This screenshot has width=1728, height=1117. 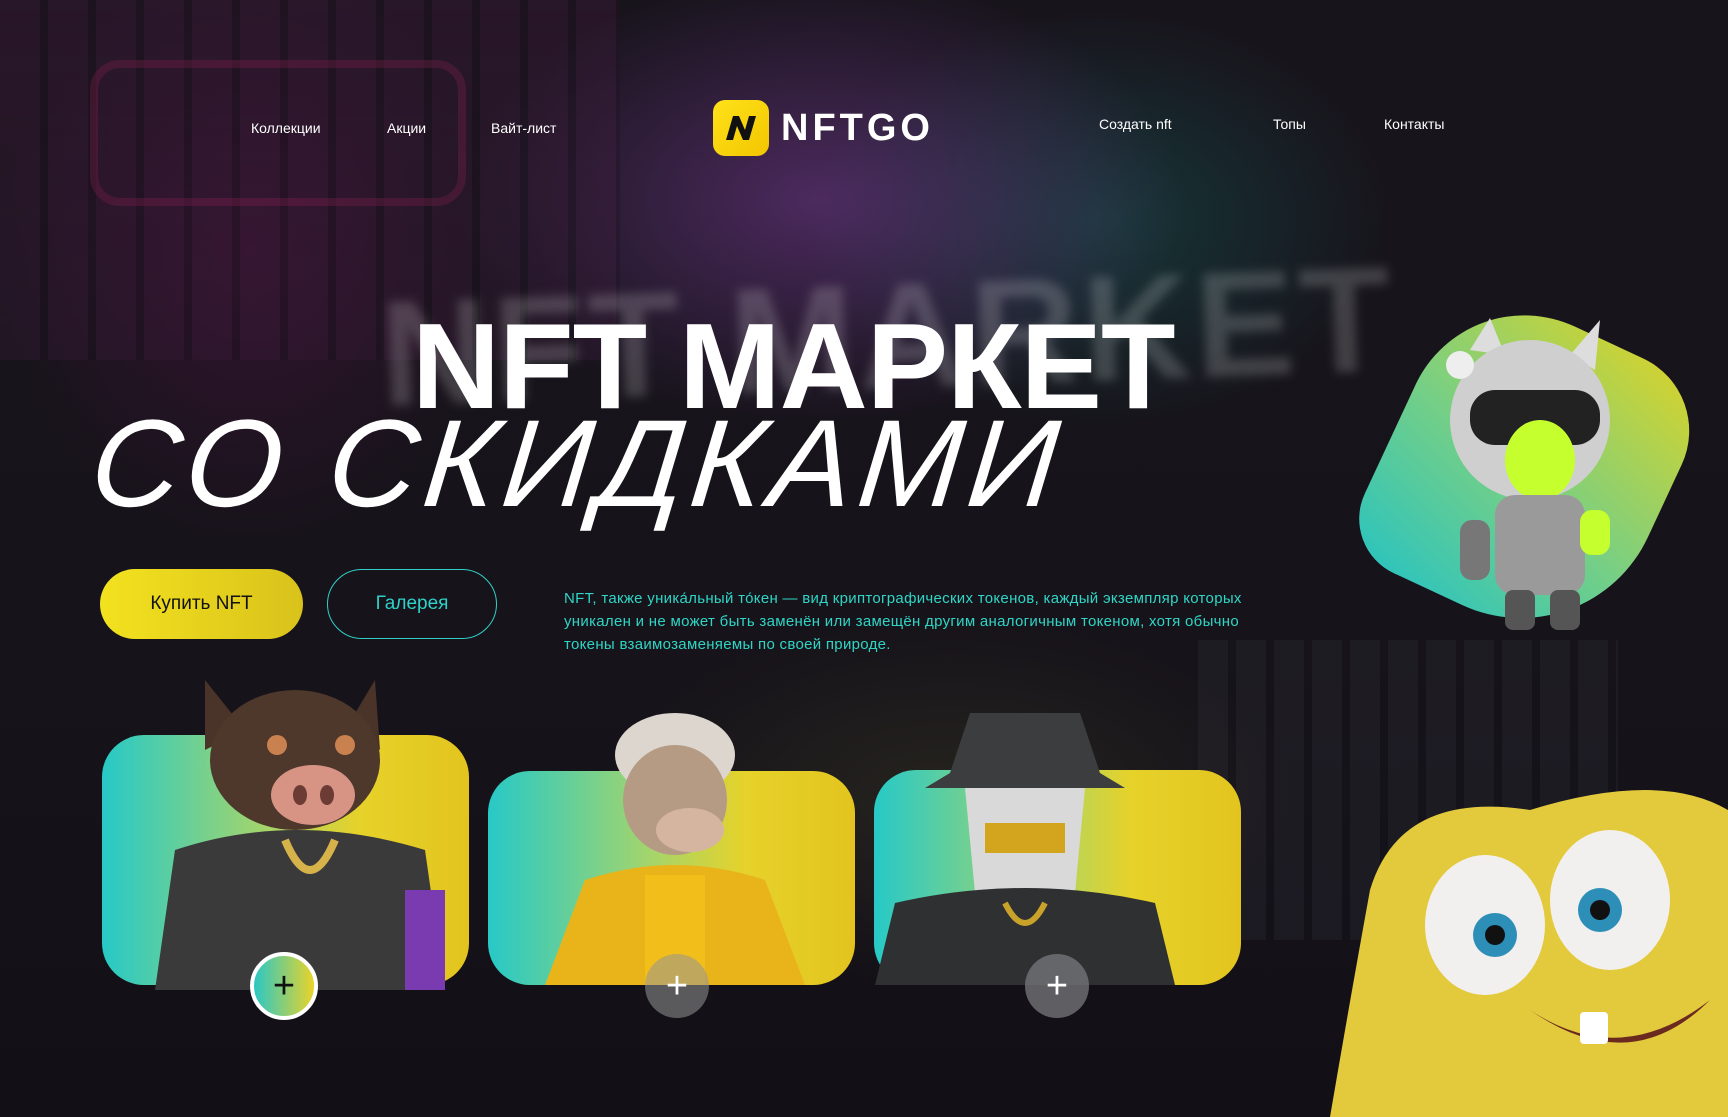 What do you see at coordinates (1527, 470) in the screenshot?
I see `cat-pilot-figure` at bounding box center [1527, 470].